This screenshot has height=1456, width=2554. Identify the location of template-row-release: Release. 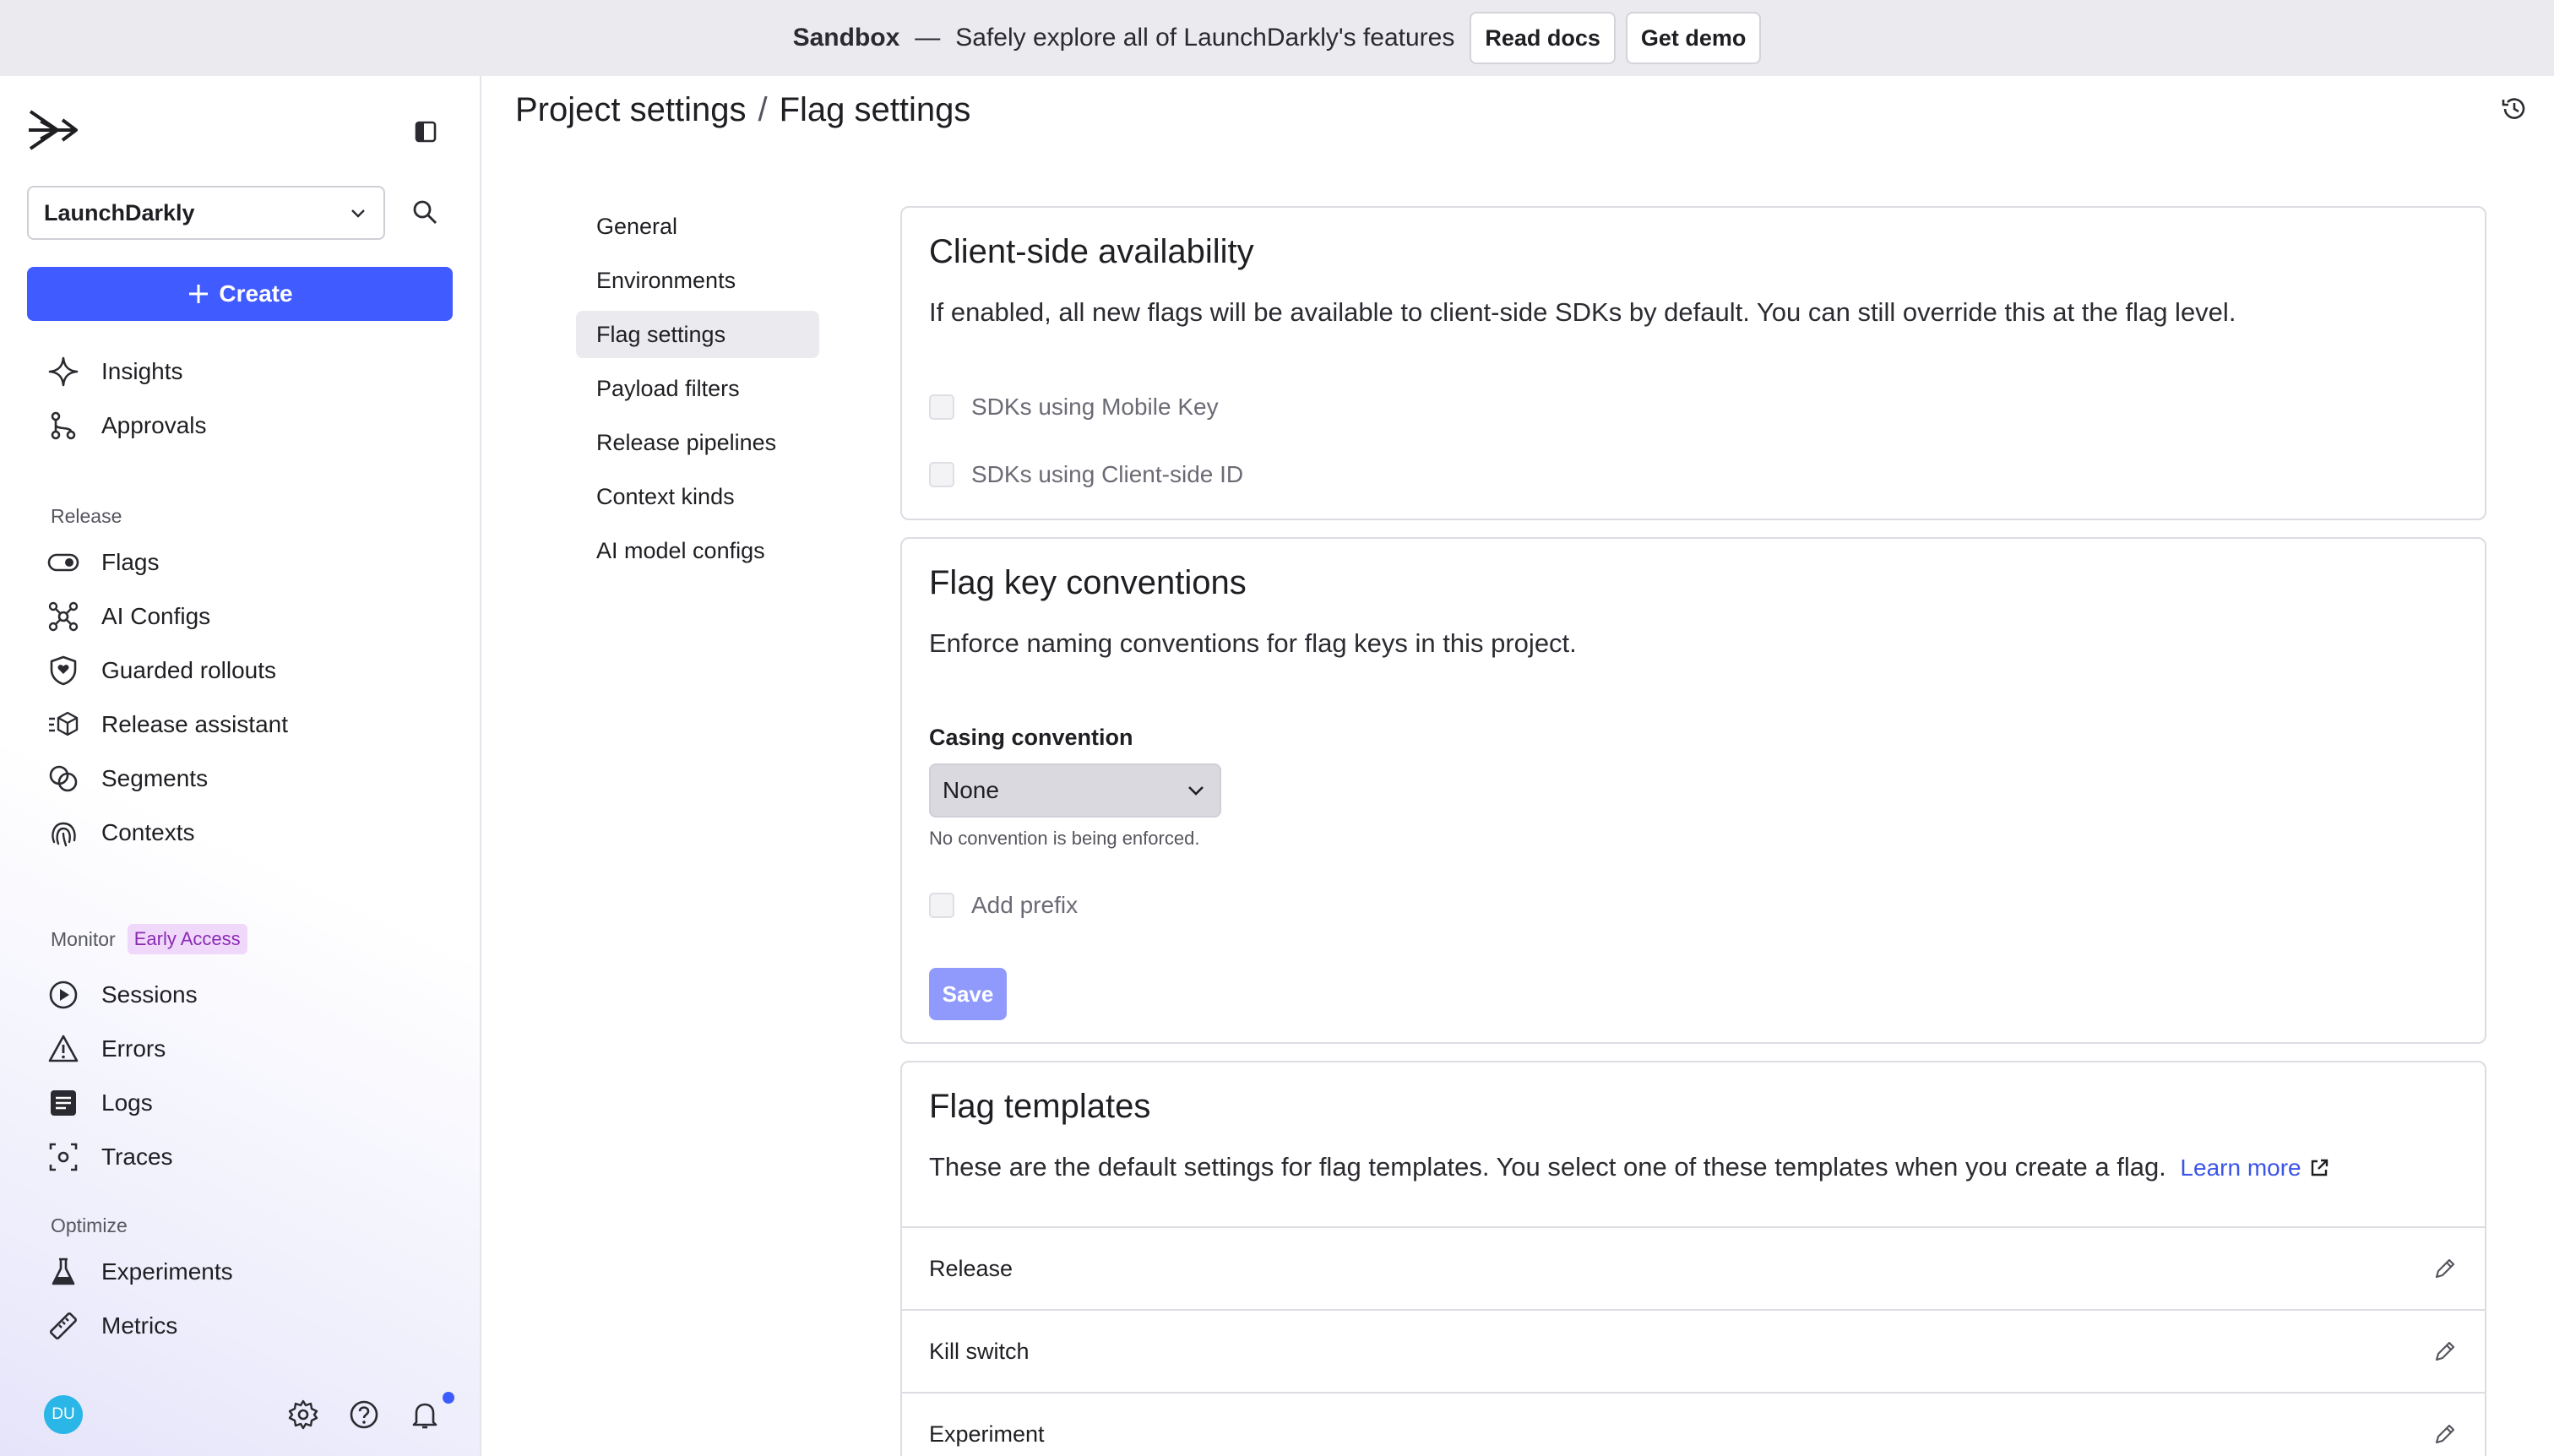
(1693, 1267).